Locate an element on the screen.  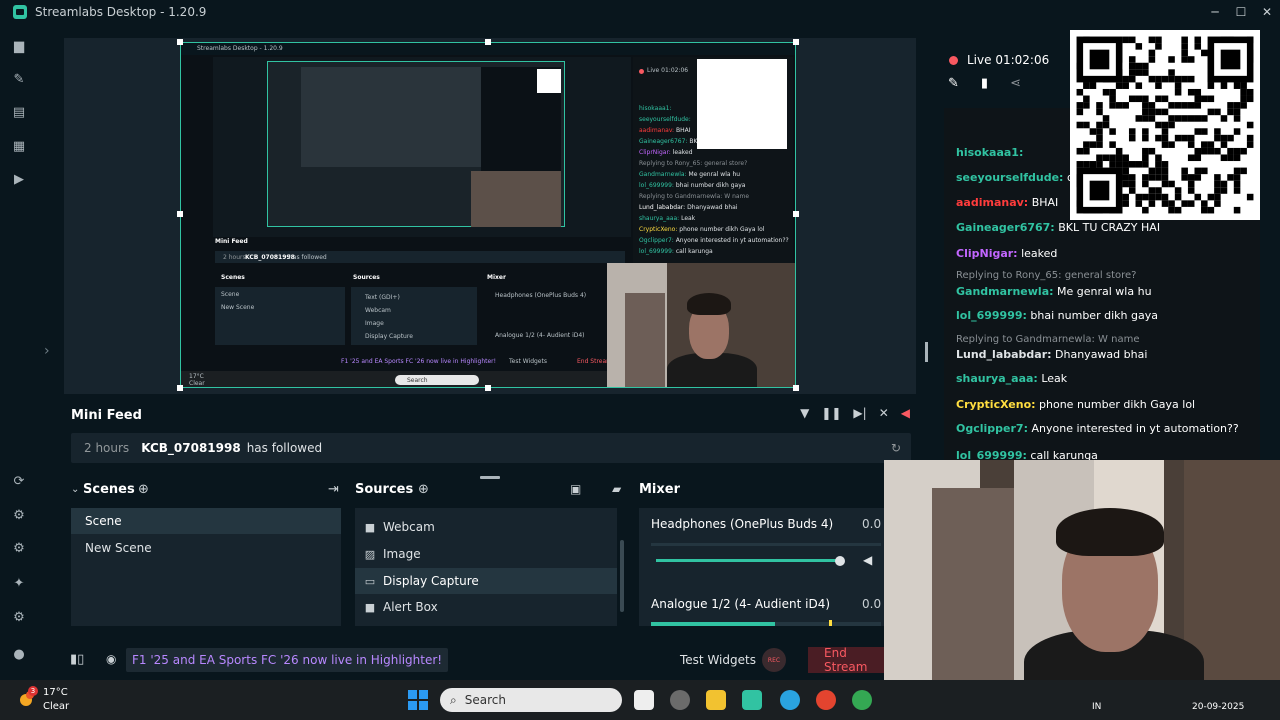
repeat-alert-icon: ↻ is located at coordinates (896, 448).